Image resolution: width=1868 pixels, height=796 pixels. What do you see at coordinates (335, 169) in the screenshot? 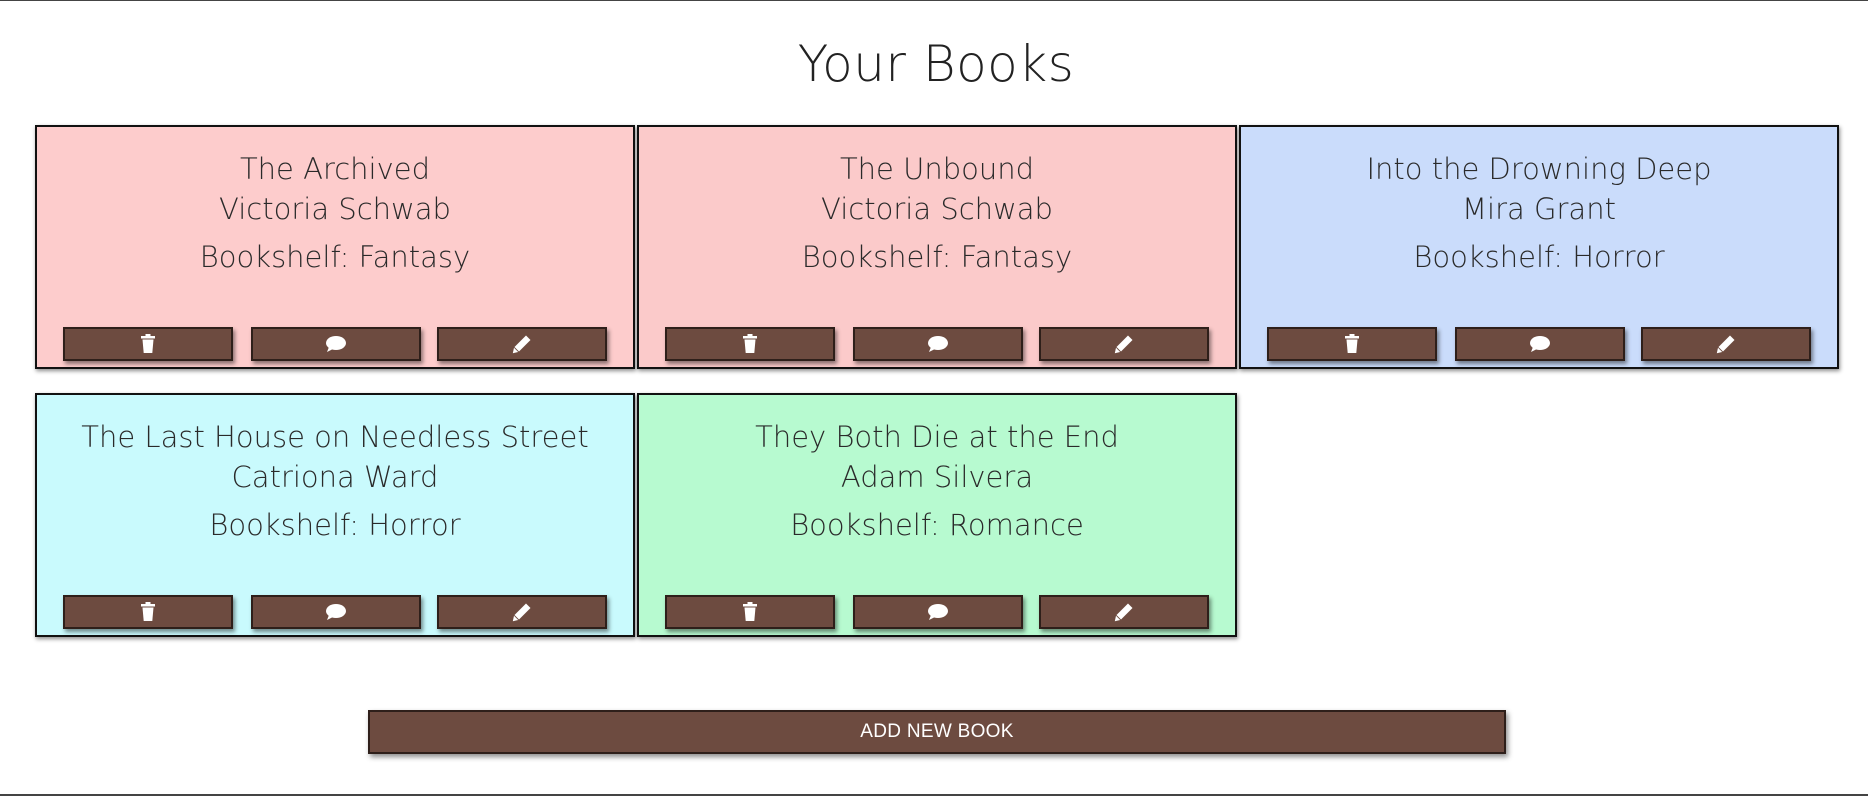
I see `book-title: The Archived` at bounding box center [335, 169].